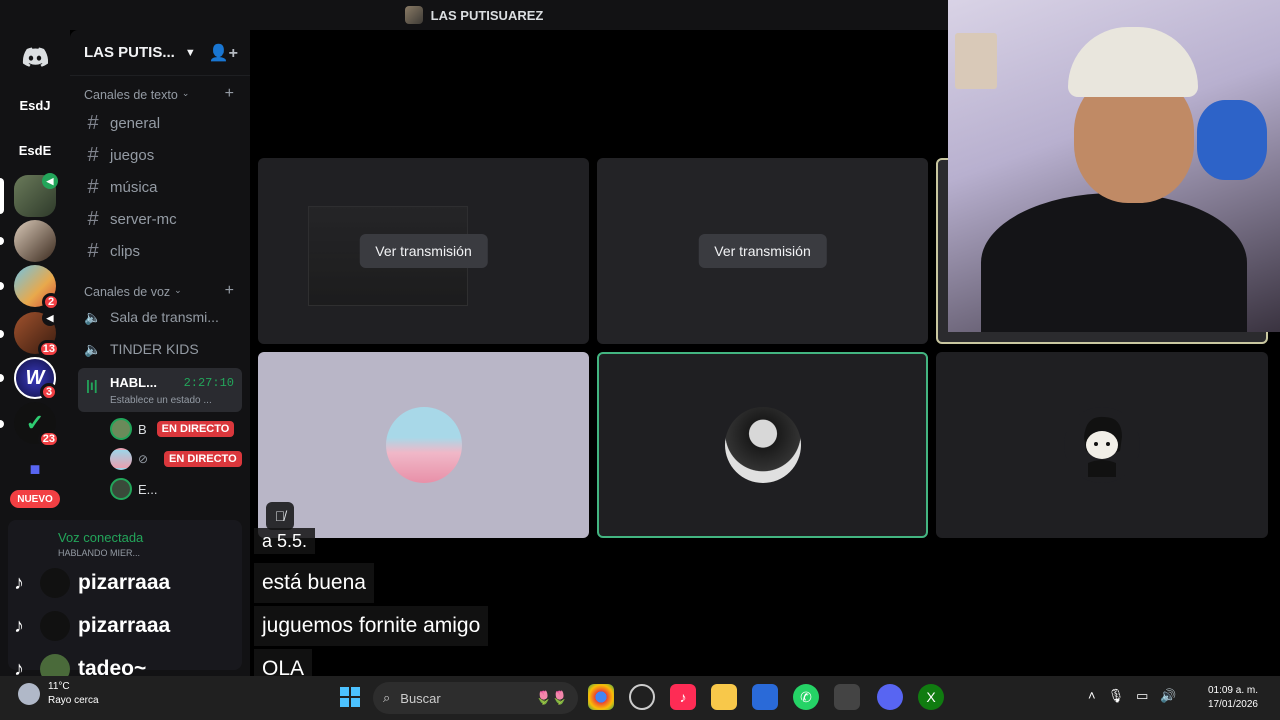 Image resolution: width=1280 pixels, height=720 pixels. What do you see at coordinates (35, 499) in the screenshot?
I see `new-badge: NUEVO` at bounding box center [35, 499].